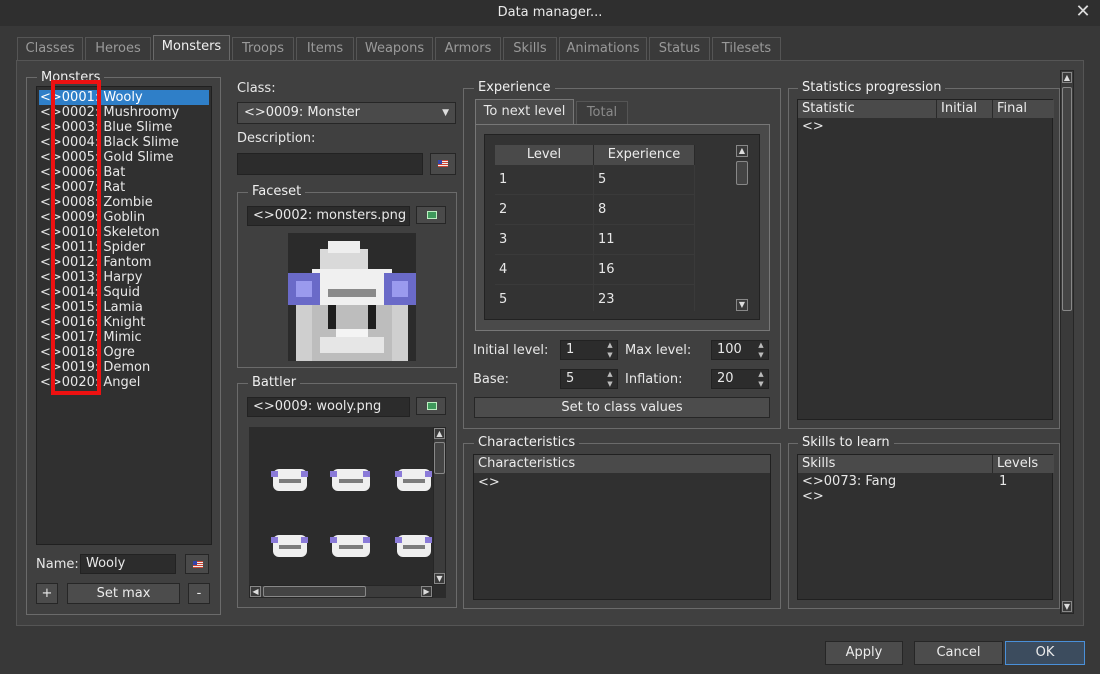 The image size is (1100, 674). Describe the element at coordinates (925, 259) in the screenshot. I see `stats-table: Statistic Initial Final <>` at that location.